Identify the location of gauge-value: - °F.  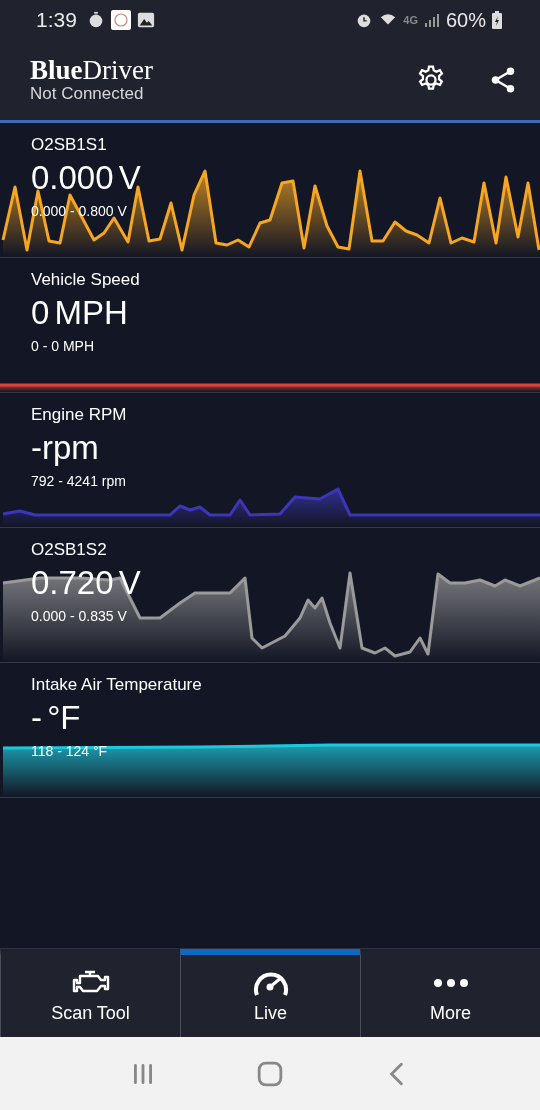
(56, 718).